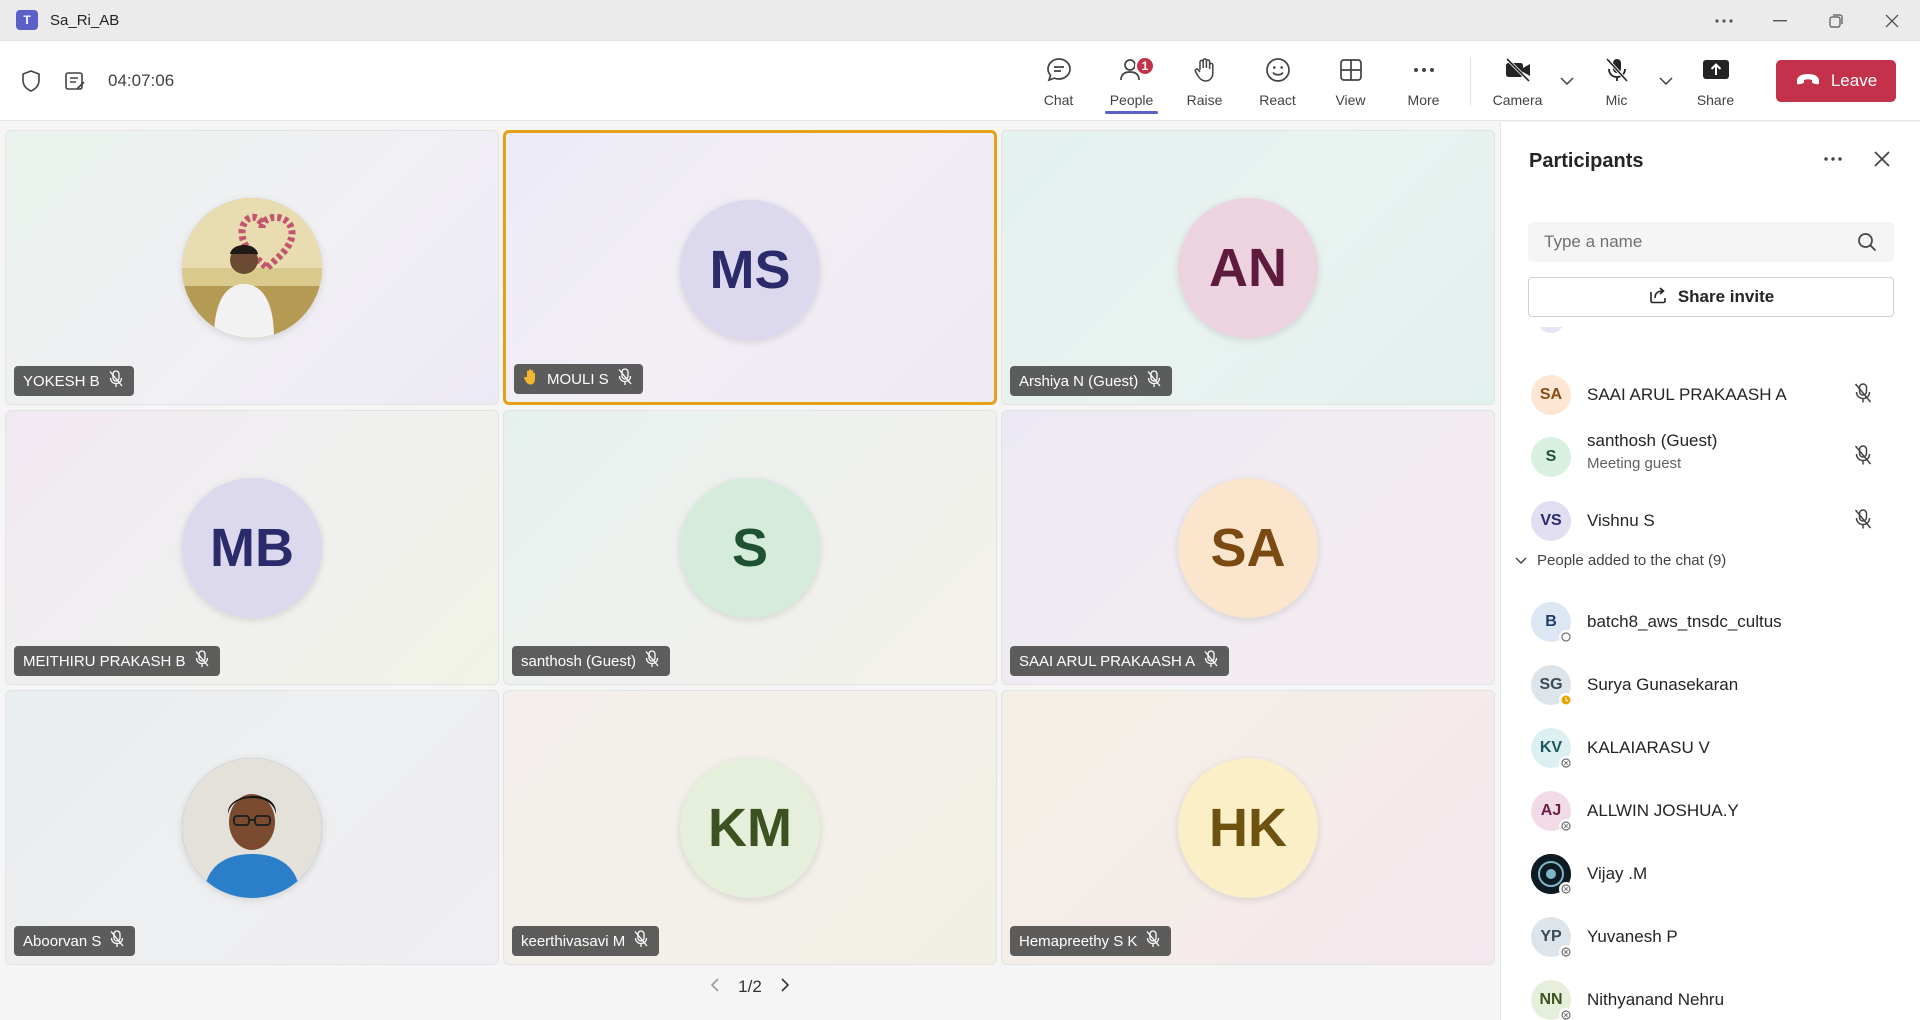 The width and height of the screenshot is (1920, 1020). Describe the element at coordinates (750, 547) in the screenshot. I see `video-tile: S santhosh (Guest)` at that location.